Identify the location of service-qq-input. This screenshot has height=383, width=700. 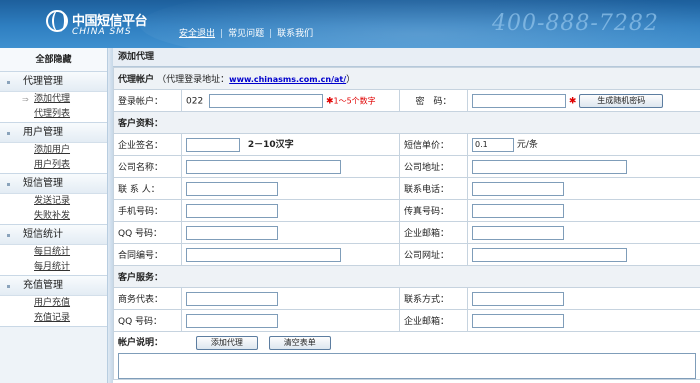
(232, 320).